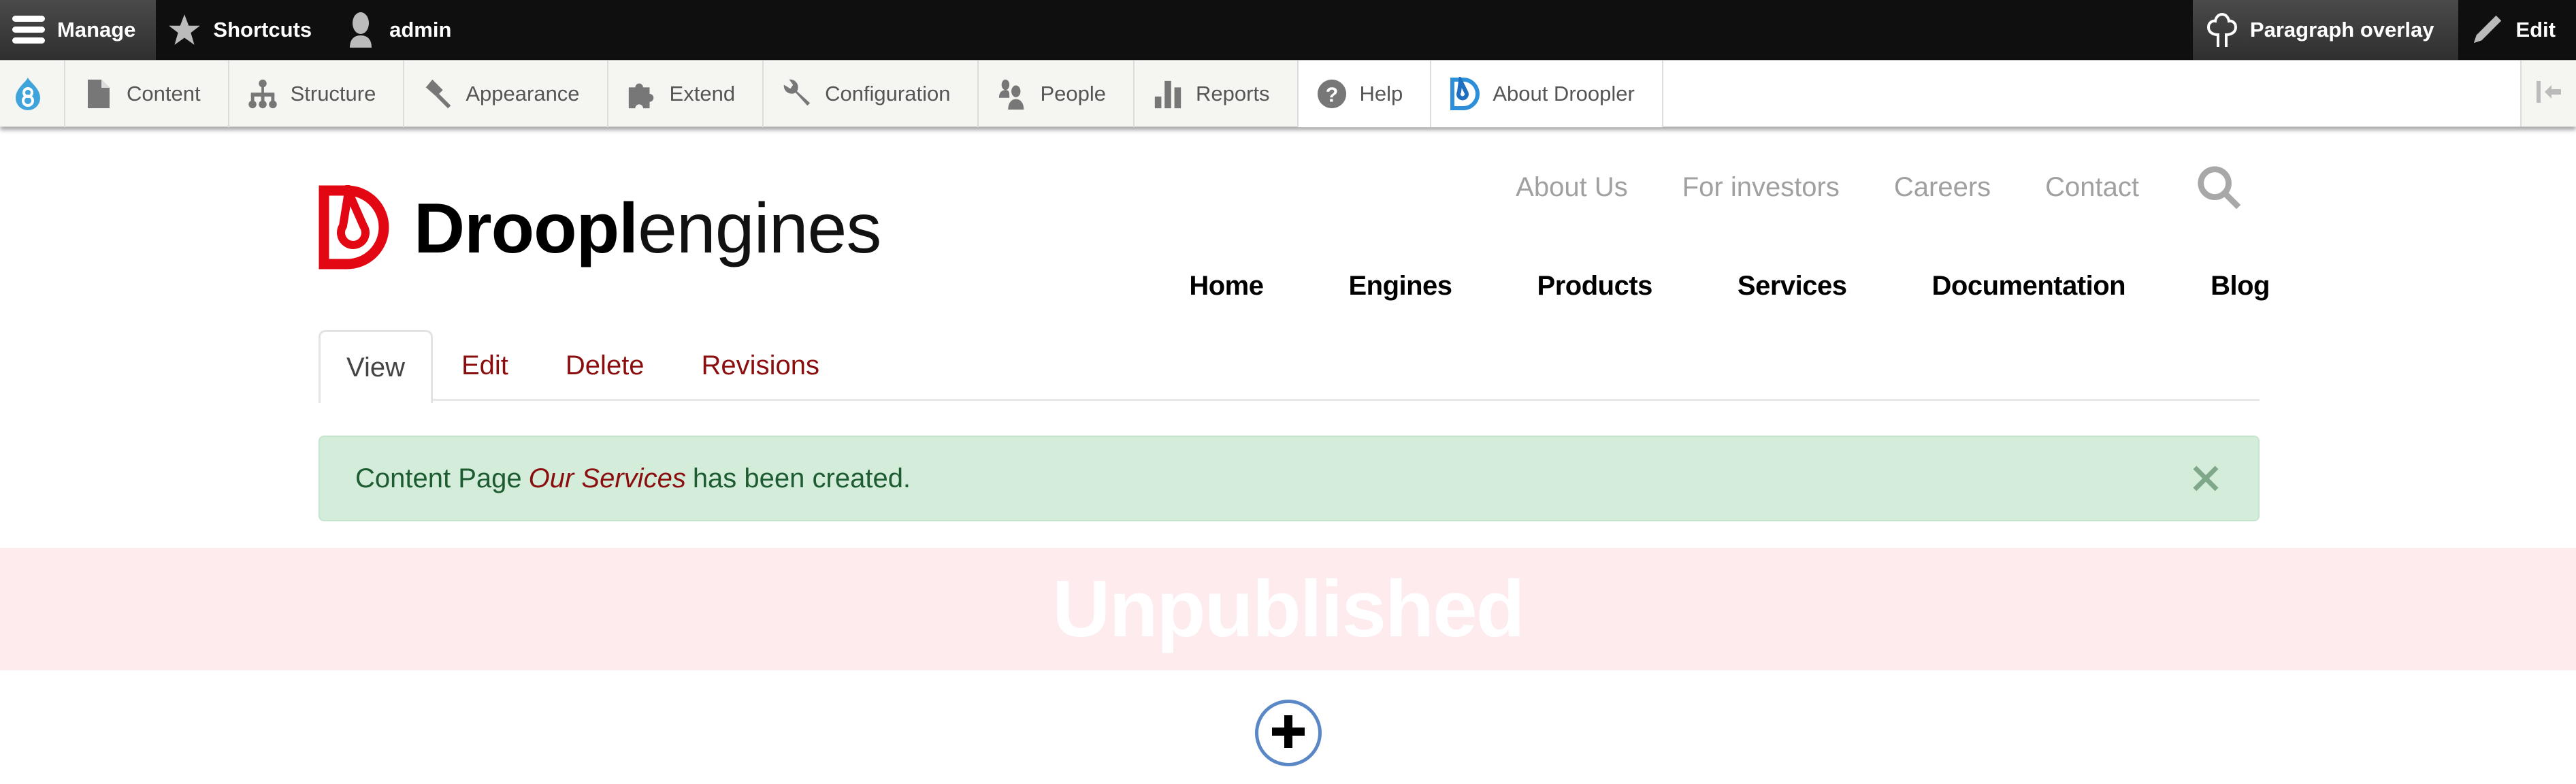 The height and width of the screenshot is (784, 2576). Describe the element at coordinates (2029, 286) in the screenshot. I see `main-nav-documentation: Documentation` at that location.